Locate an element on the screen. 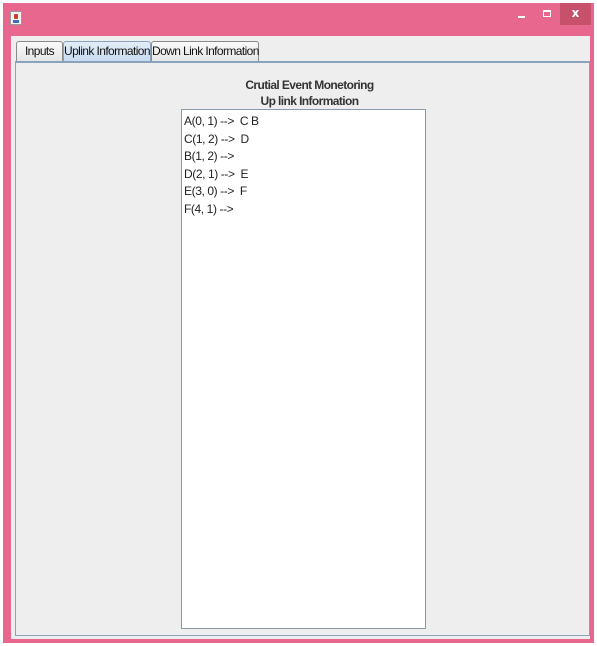 Image resolution: width=597 pixels, height=646 pixels. maximize-button is located at coordinates (547, 14).